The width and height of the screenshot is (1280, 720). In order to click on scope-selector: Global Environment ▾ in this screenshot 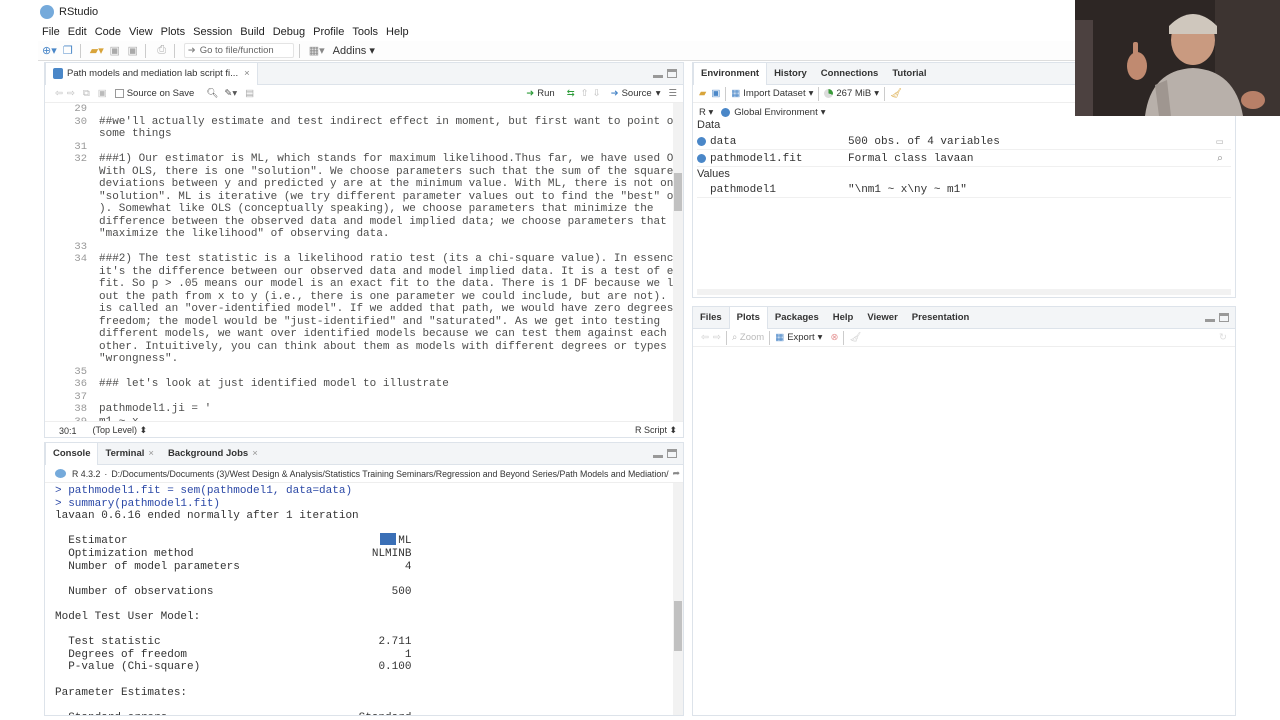, I will do `click(773, 112)`.